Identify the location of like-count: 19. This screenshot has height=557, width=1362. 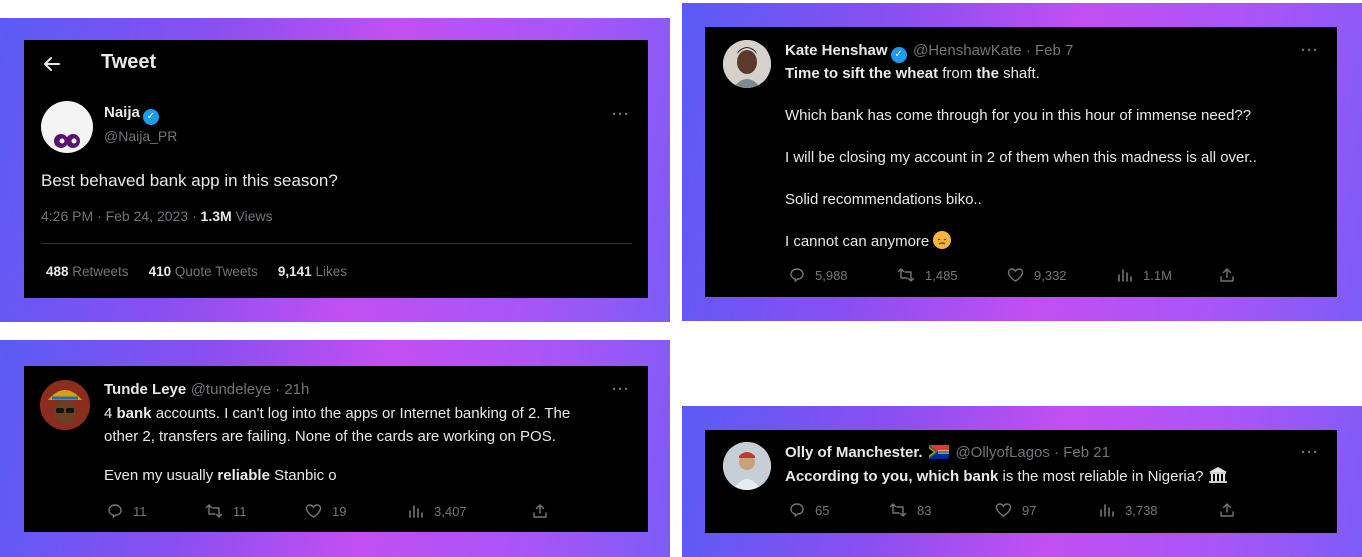
(339, 511).